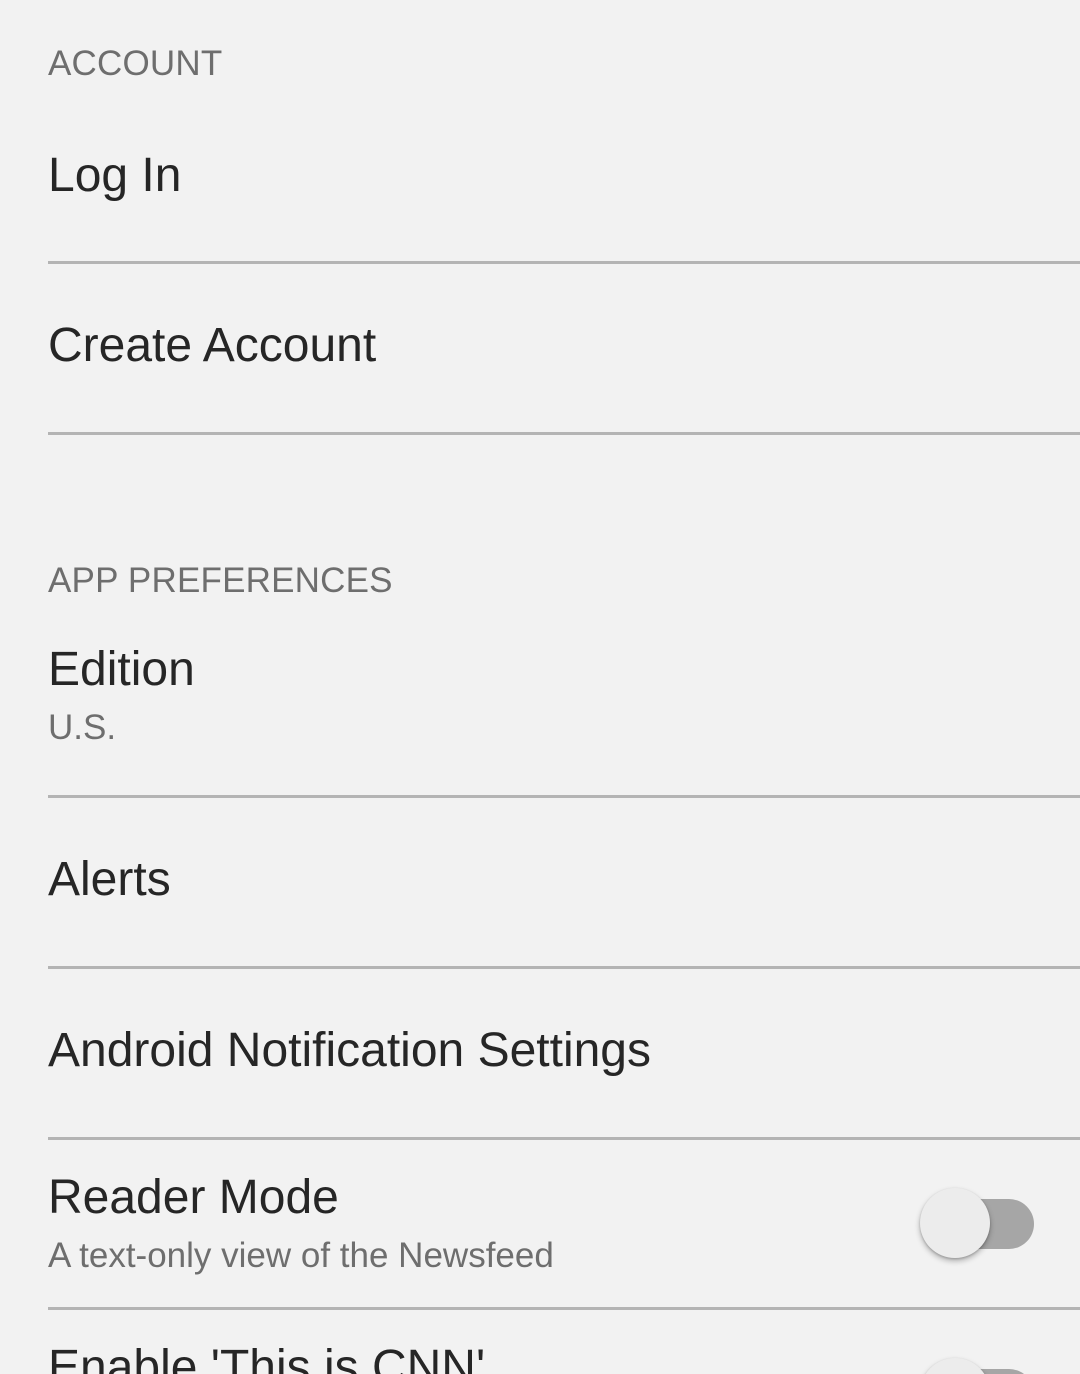 The height and width of the screenshot is (1374, 1080). What do you see at coordinates (220, 580) in the screenshot?
I see `app-preferences-section-header: APP PREFERENCES` at bounding box center [220, 580].